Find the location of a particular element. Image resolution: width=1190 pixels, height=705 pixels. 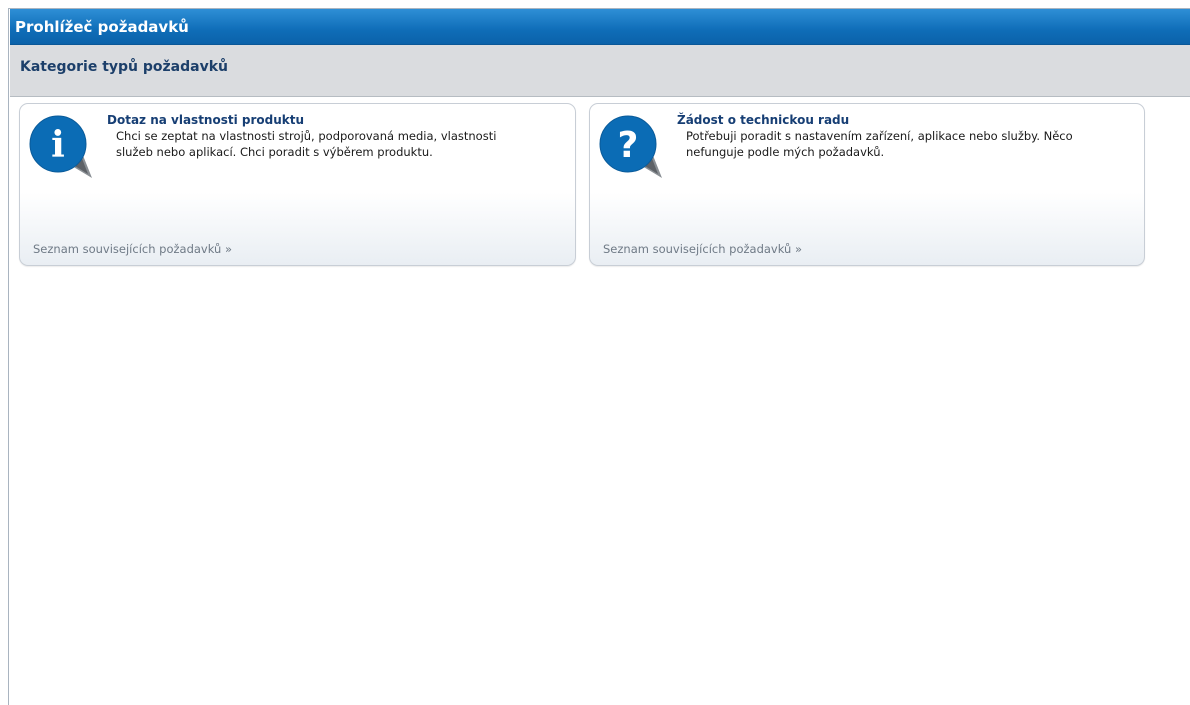

section-title: Kategorie typů požadavků is located at coordinates (124, 67).